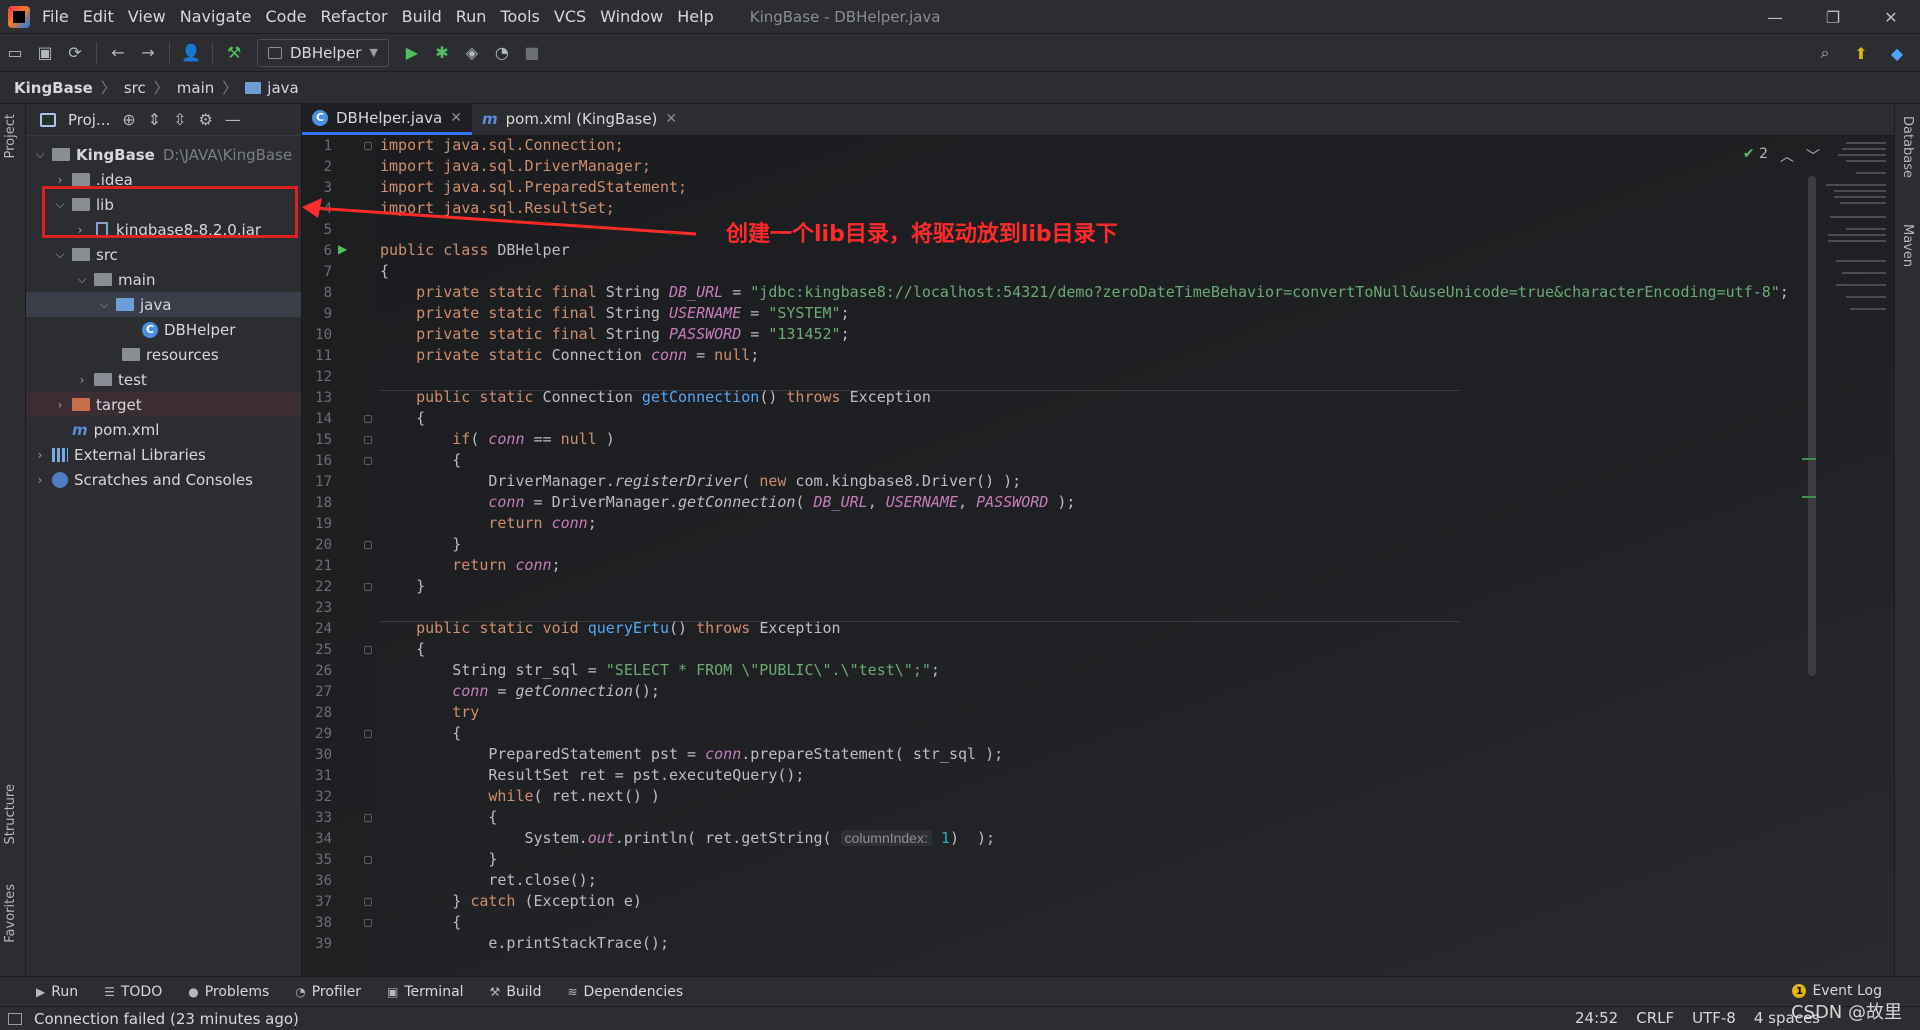  Describe the element at coordinates (1897, 53) in the screenshot. I see `jetbrains-toolbox-icon: ◆` at that location.